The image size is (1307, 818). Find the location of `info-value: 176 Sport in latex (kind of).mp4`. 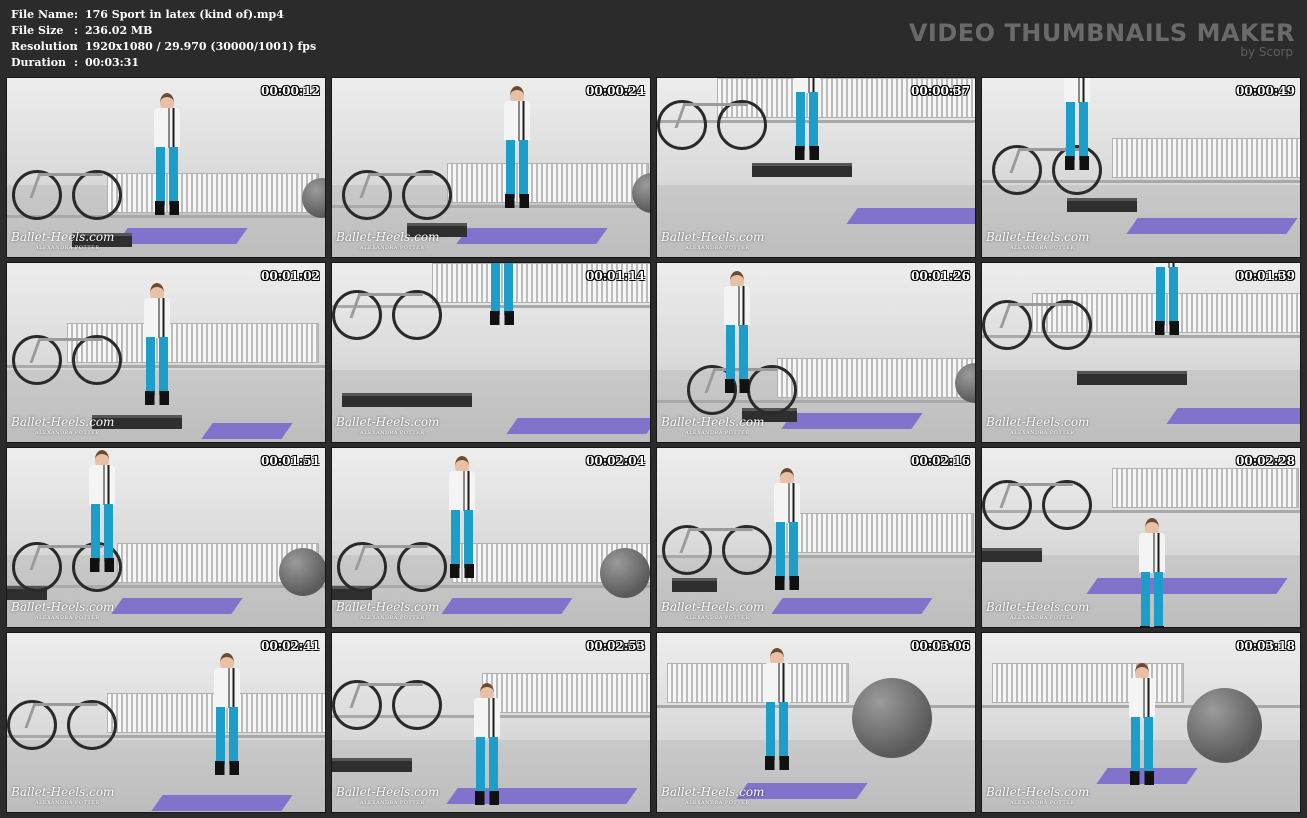

info-value: 176 Sport in latex (kind of).mp4 is located at coordinates (184, 14).